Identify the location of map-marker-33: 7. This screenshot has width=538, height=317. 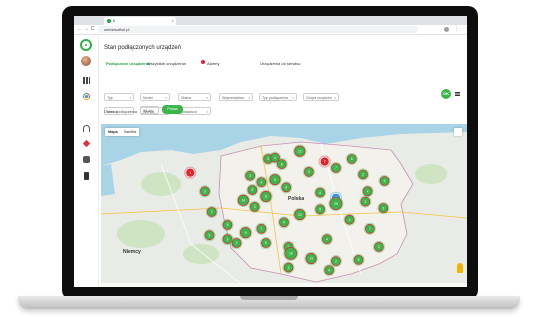
(369, 228).